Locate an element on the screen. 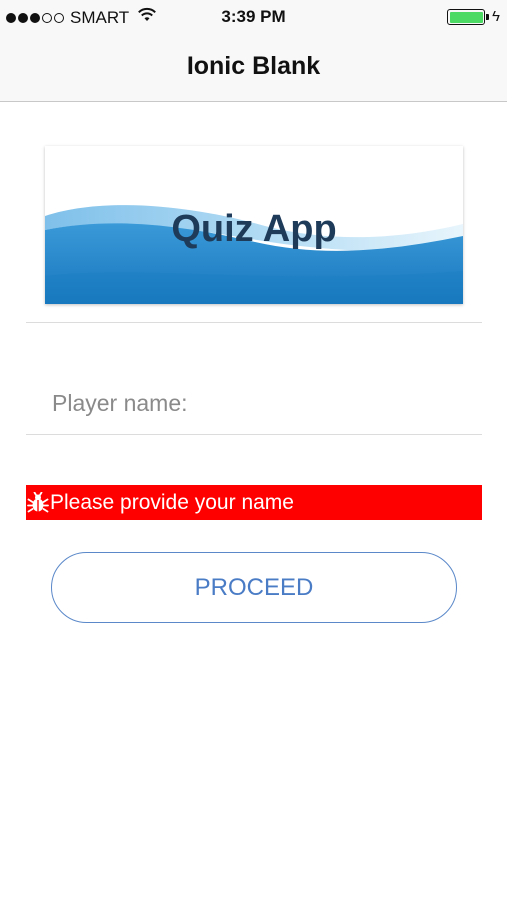  quiz-app-banner: Quiz App is located at coordinates (254, 225).